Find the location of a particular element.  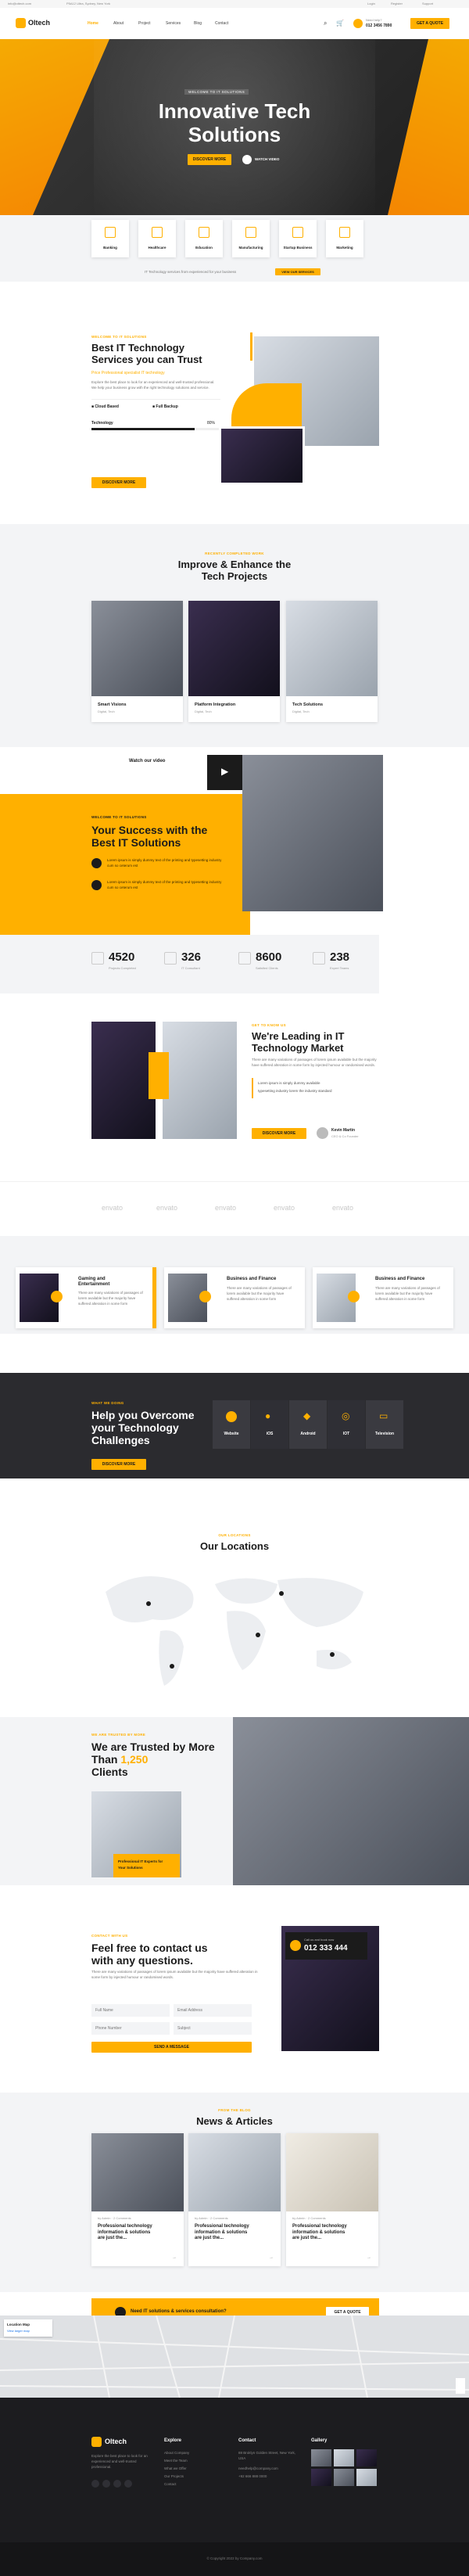

footer-contact-phone: +92 666 888 0000 is located at coordinates (252, 2476).